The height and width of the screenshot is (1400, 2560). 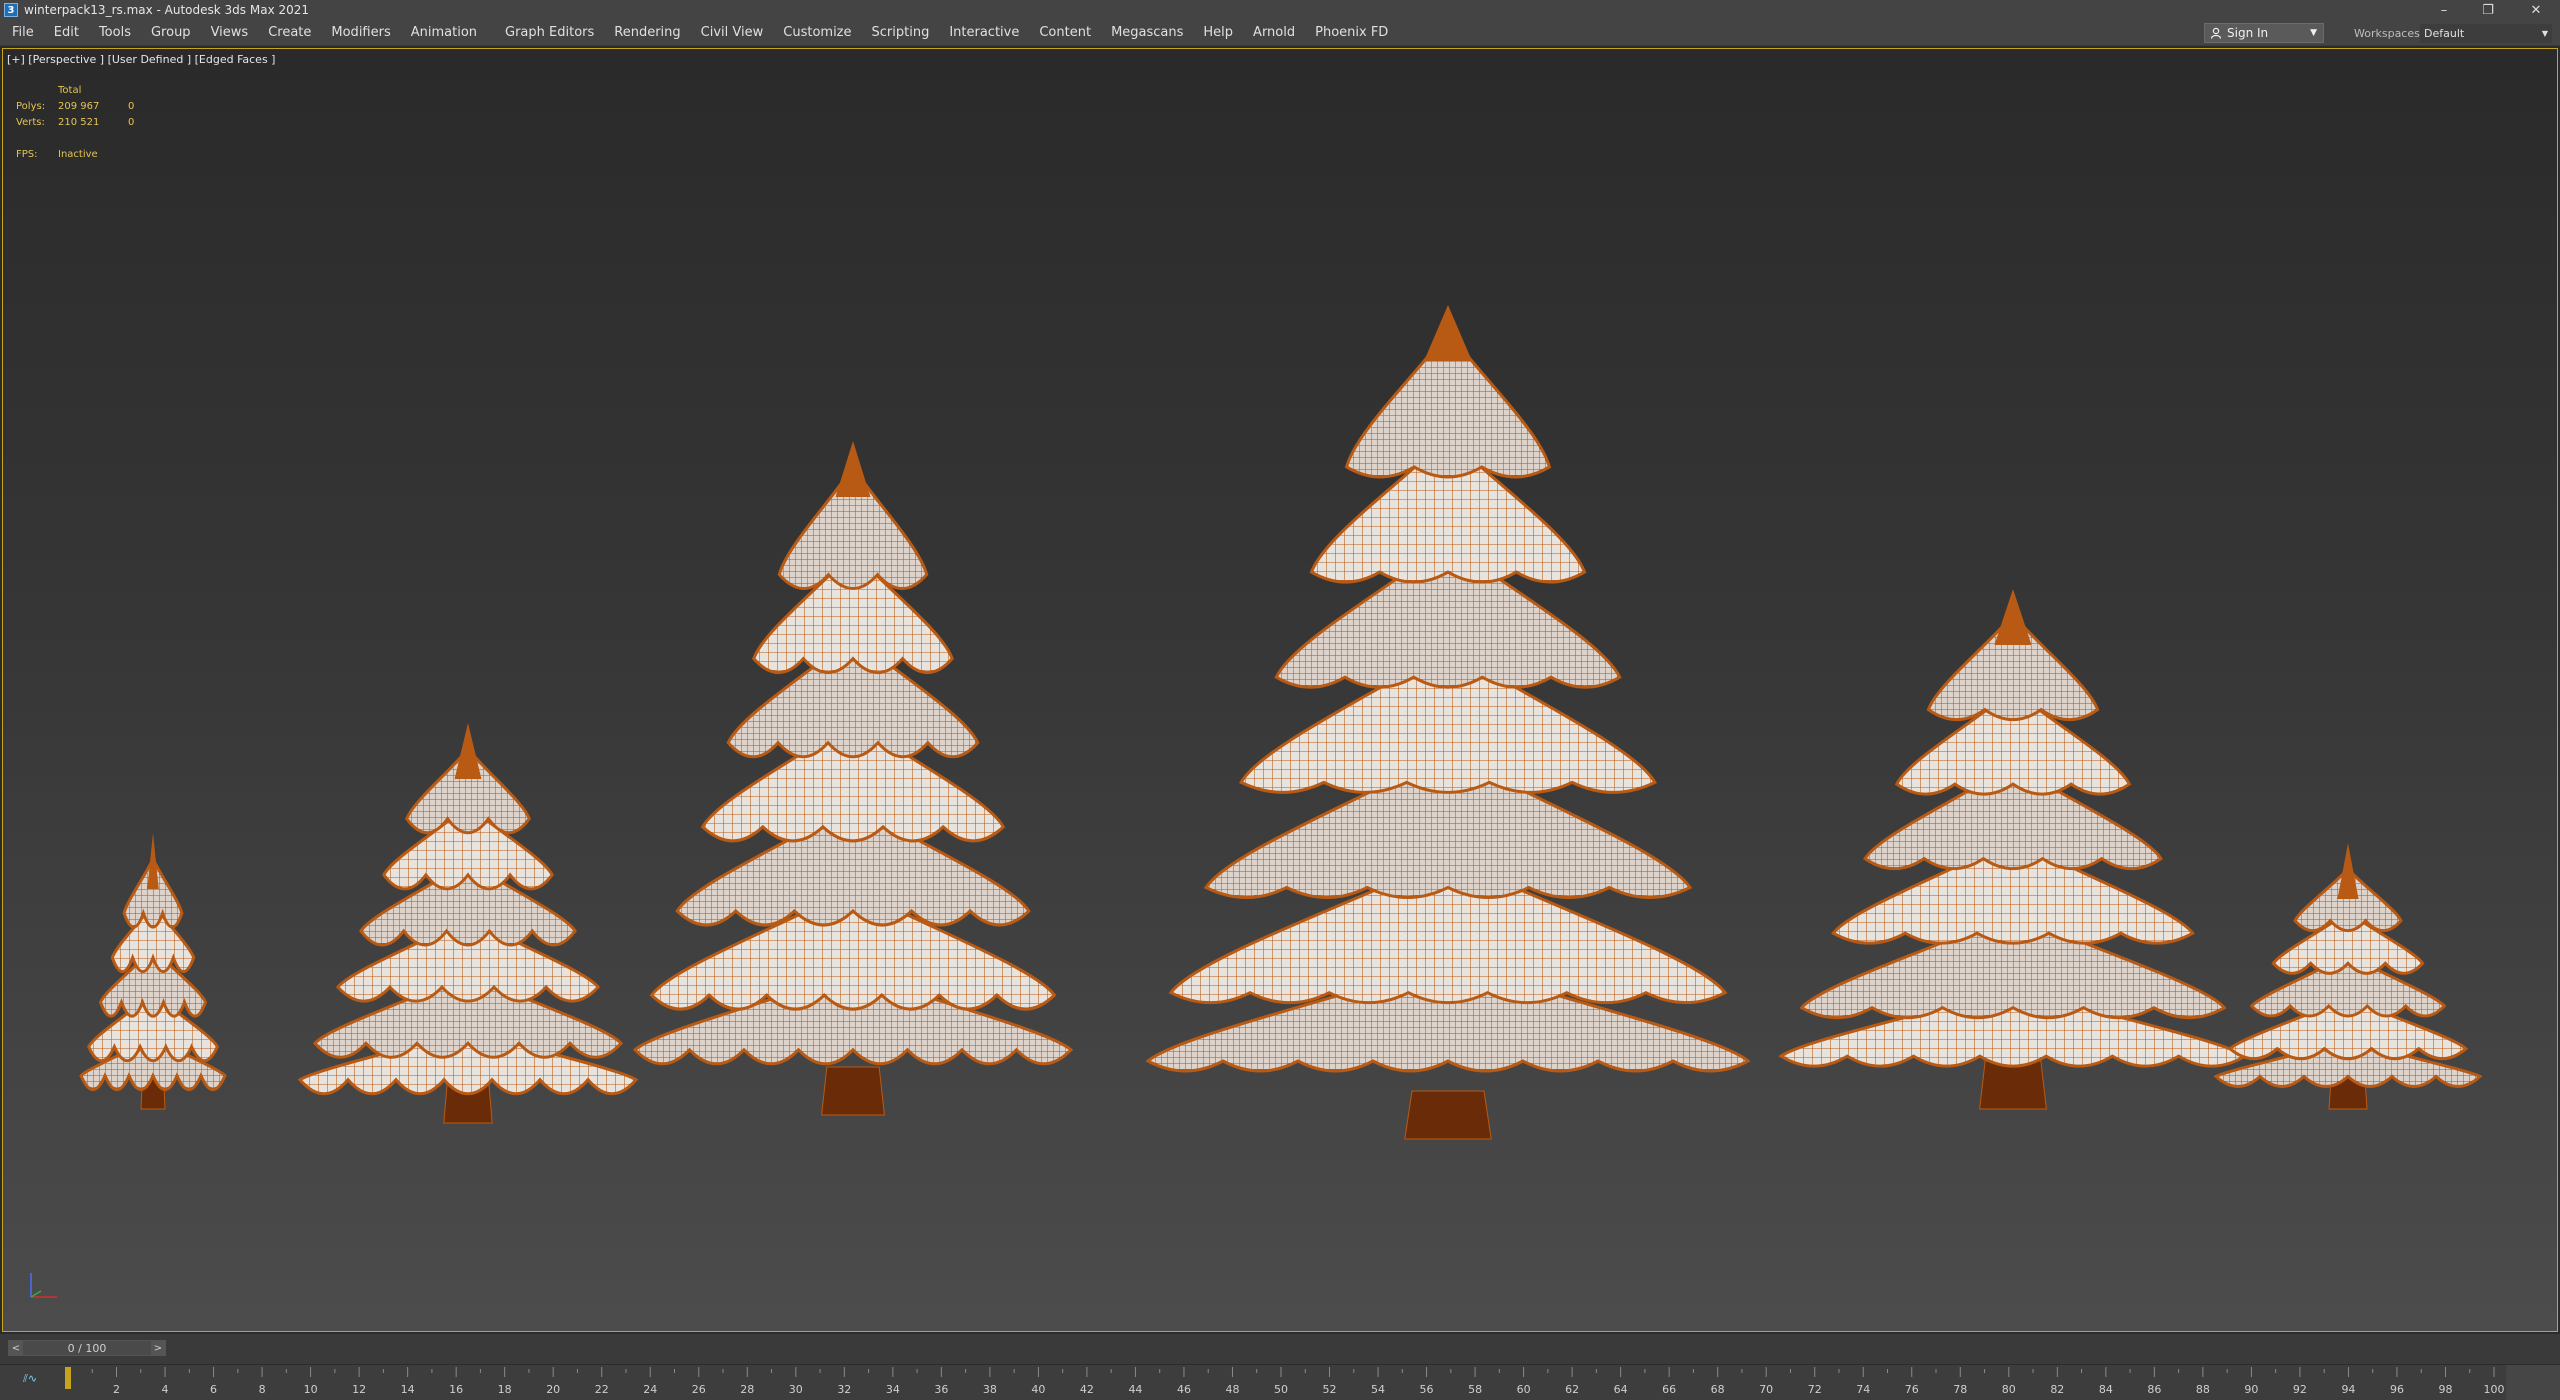 I want to click on menu-rendering: Rendering, so click(x=647, y=33).